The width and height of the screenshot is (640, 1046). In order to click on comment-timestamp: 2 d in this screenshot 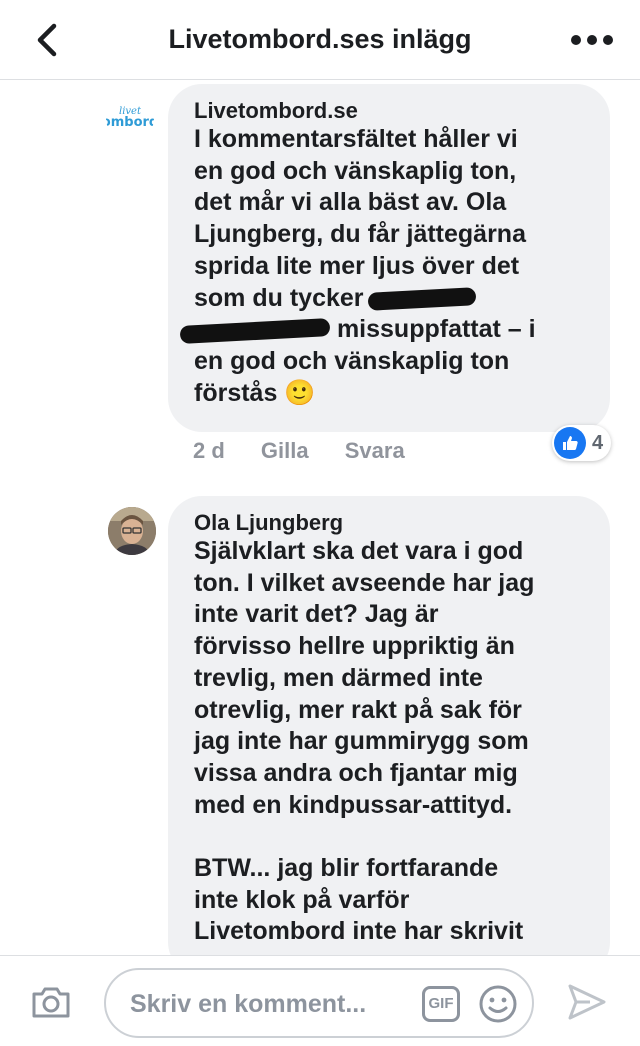, I will do `click(209, 450)`.